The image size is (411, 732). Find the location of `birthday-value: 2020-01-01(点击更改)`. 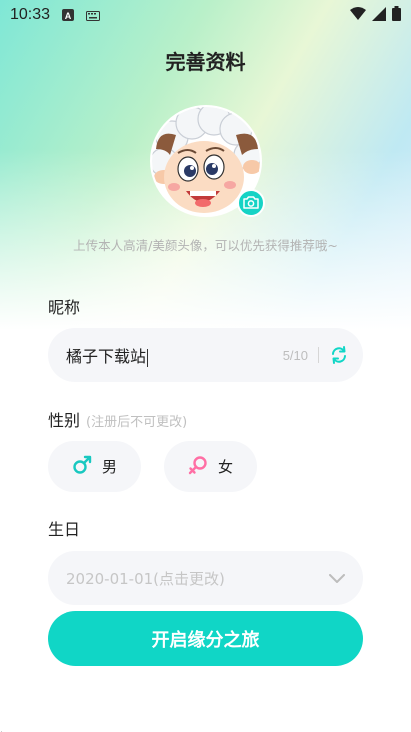

birthday-value: 2020-01-01(点击更改) is located at coordinates (145, 578).